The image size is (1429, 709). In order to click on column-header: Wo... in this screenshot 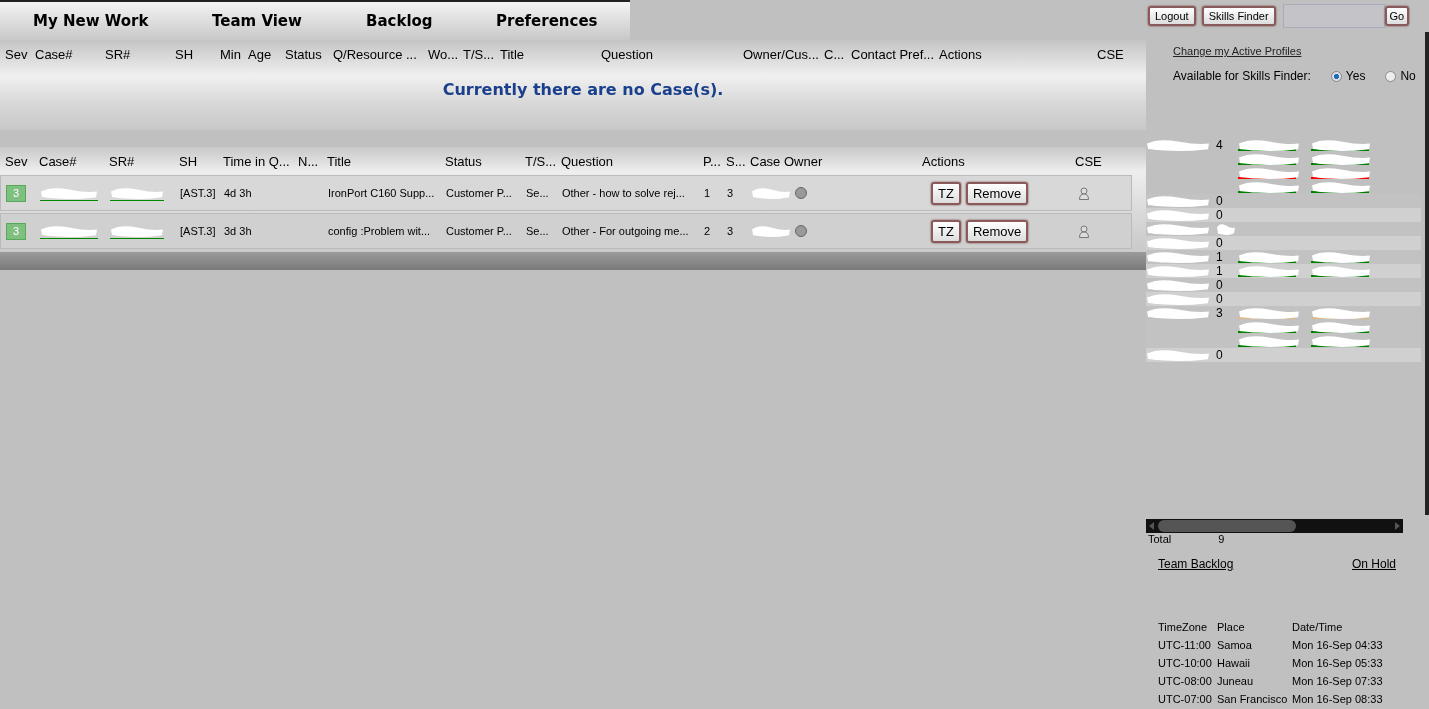, I will do `click(444, 54)`.